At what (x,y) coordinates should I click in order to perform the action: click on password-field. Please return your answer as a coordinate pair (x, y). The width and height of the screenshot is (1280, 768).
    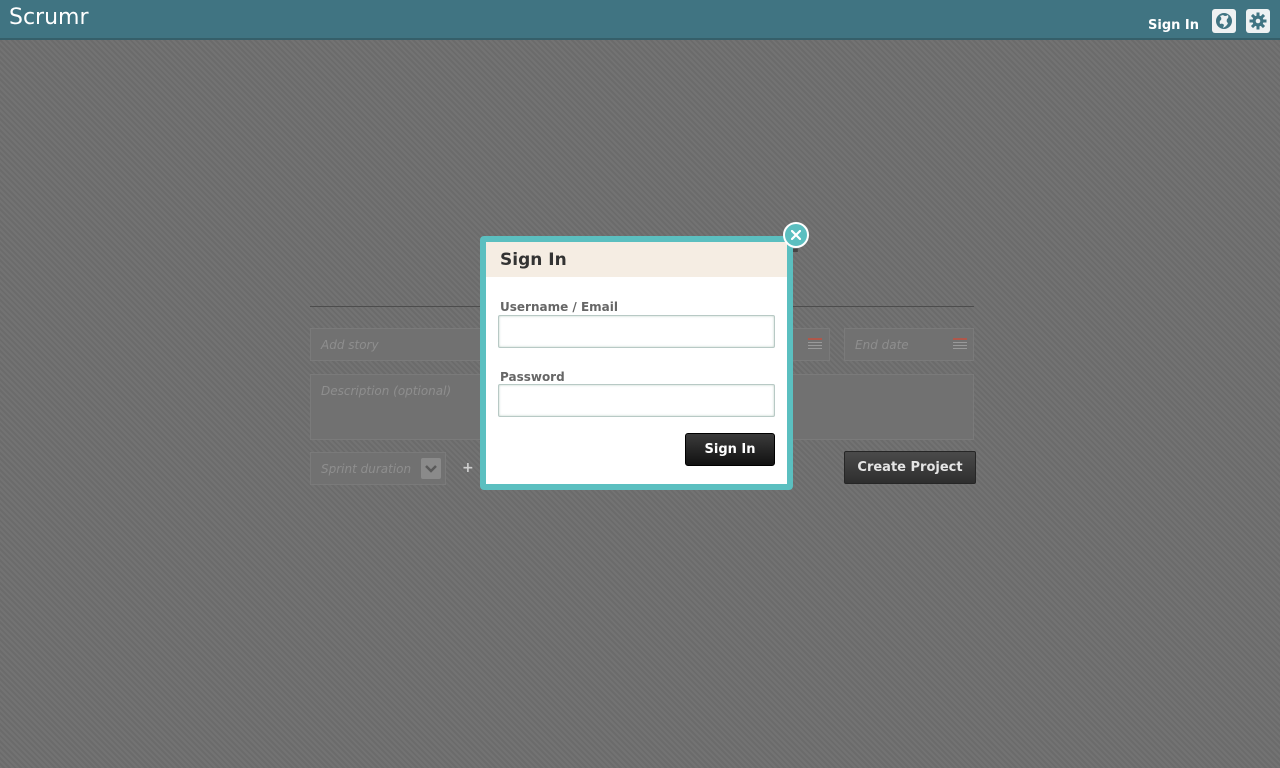
    Looking at the image, I should click on (636, 400).